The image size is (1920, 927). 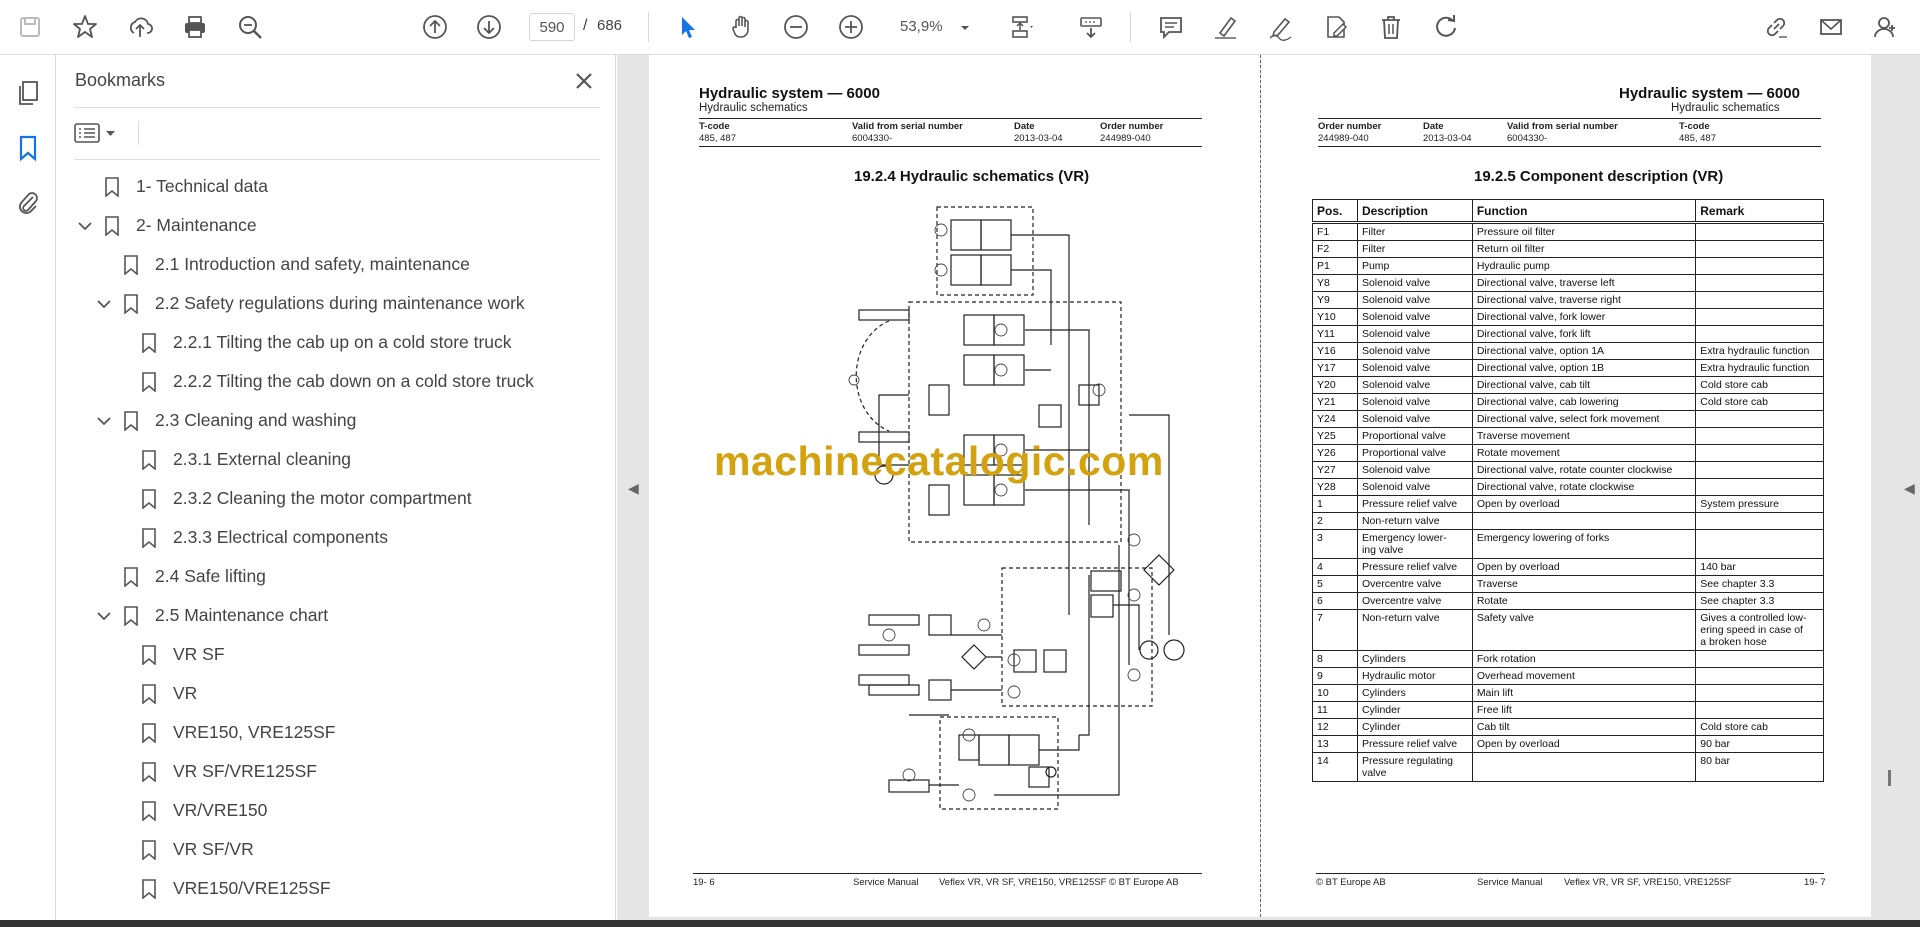 I want to click on table-cell: Non-return valve, so click(x=1414, y=630).